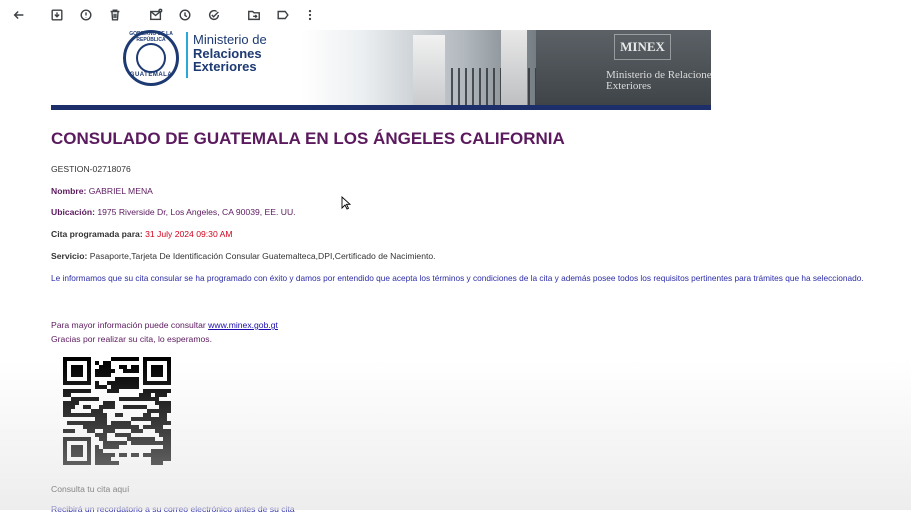  I want to click on archive-icon, so click(57, 15).